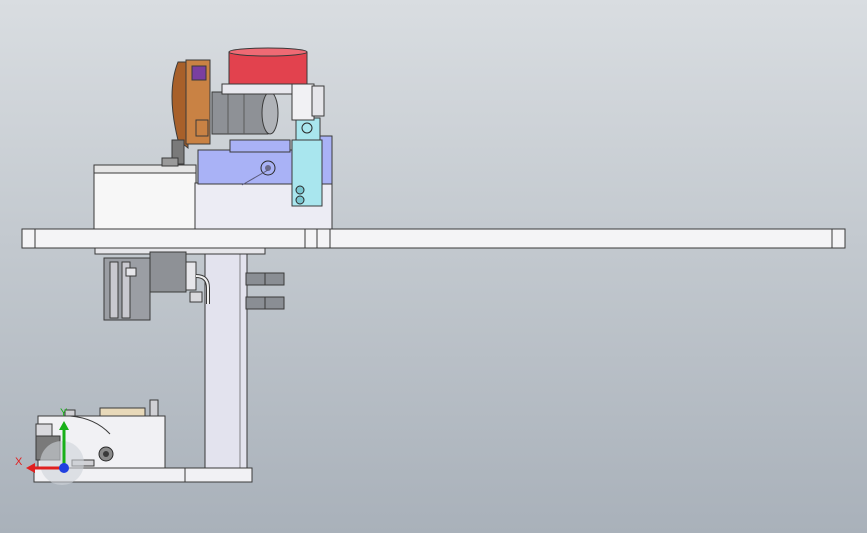 This screenshot has width=867, height=533. Describe the element at coordinates (245, 113) in the screenshot. I see `motor` at that location.